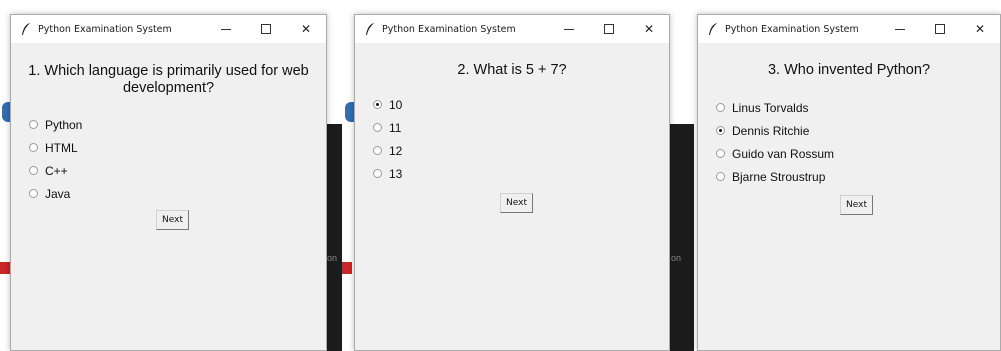 The height and width of the screenshot is (351, 1001). What do you see at coordinates (387, 150) in the screenshot?
I see `option-radio: 12` at bounding box center [387, 150].